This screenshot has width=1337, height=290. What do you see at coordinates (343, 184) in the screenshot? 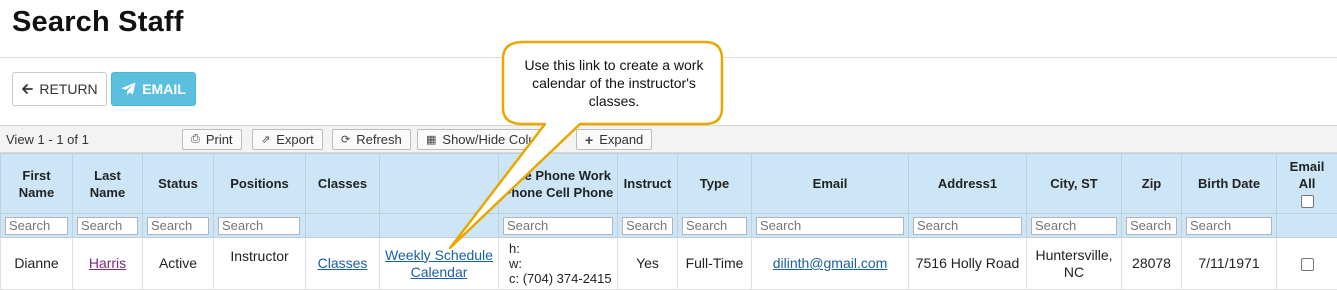
I see `column-header-classes: Classes` at bounding box center [343, 184].